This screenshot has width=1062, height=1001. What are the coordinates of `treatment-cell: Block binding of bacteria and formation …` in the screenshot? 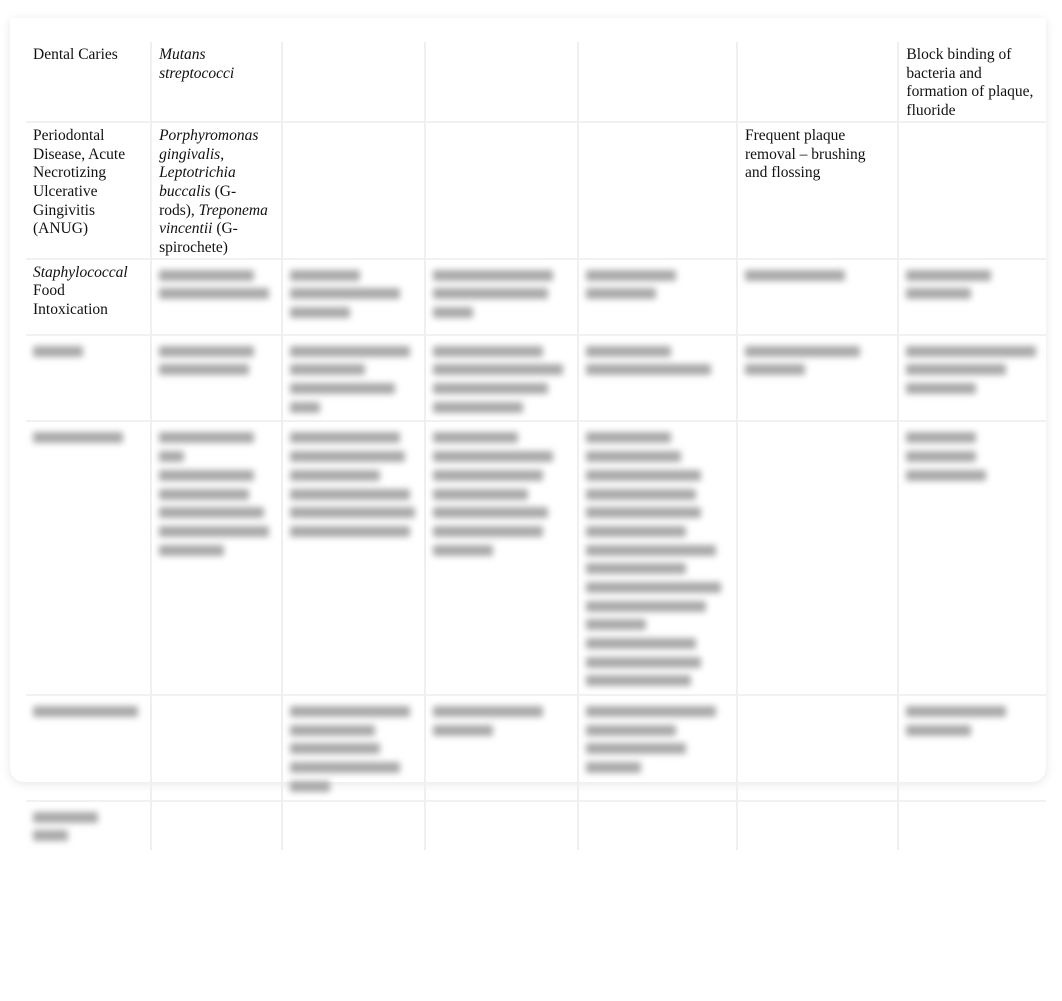 It's located at (971, 82).